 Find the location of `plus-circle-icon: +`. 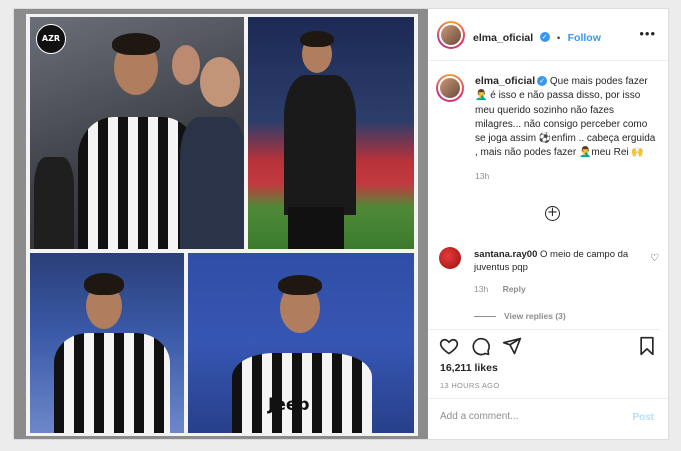

plus-circle-icon: + is located at coordinates (552, 213).